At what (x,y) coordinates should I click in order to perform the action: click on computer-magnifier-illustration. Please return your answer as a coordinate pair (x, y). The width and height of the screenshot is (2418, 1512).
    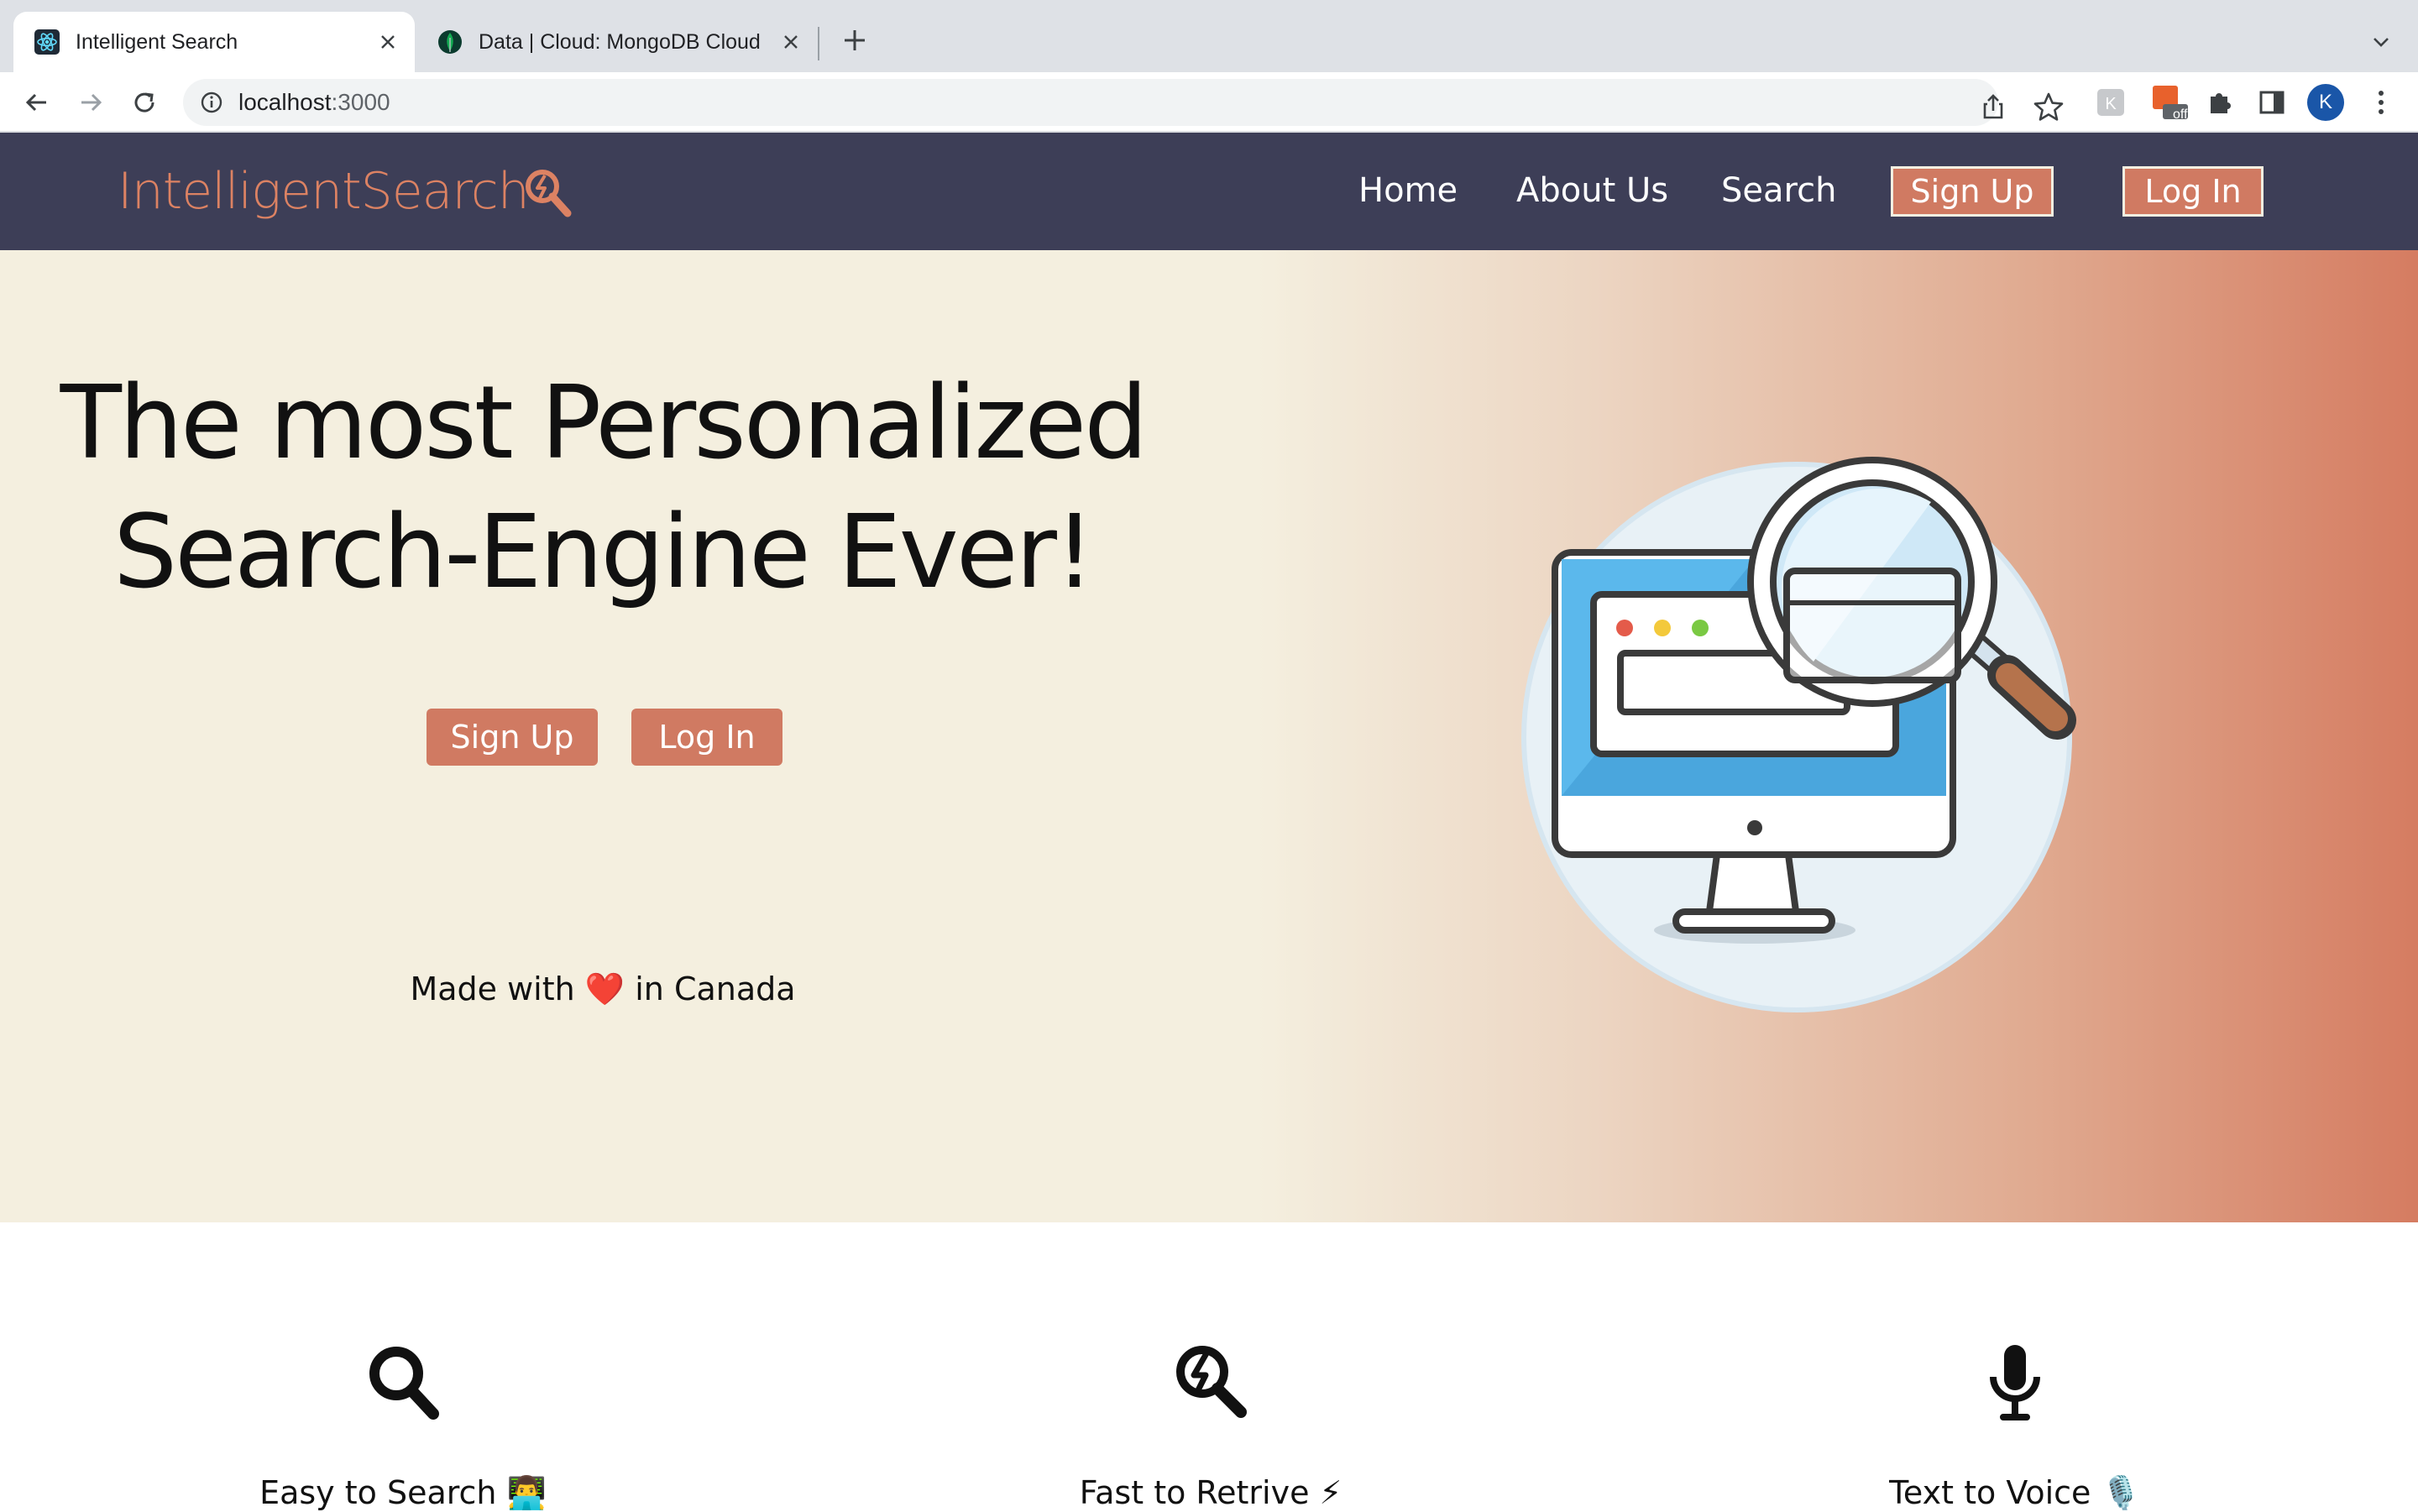
    Looking at the image, I should click on (1813, 737).